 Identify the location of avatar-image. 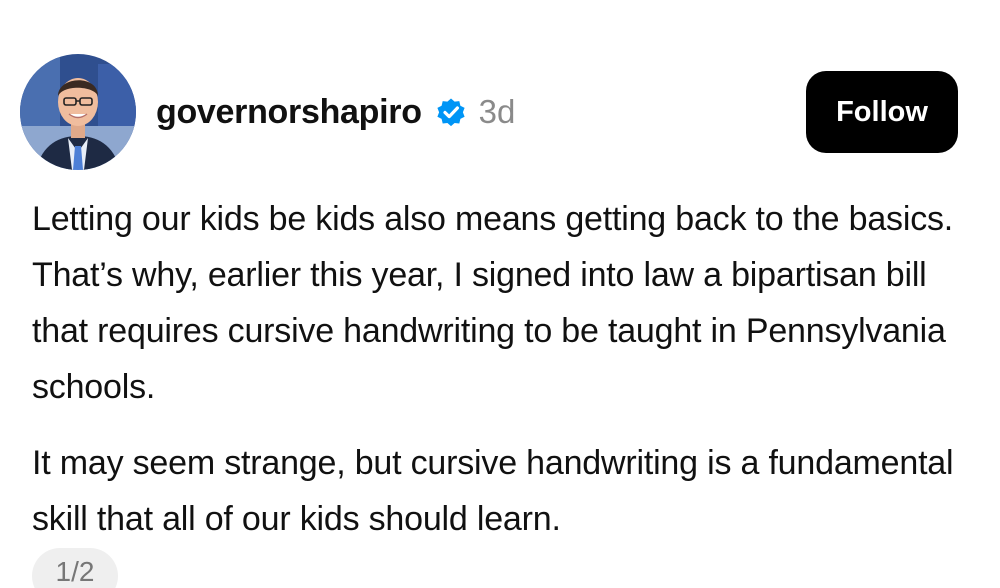
(78, 112).